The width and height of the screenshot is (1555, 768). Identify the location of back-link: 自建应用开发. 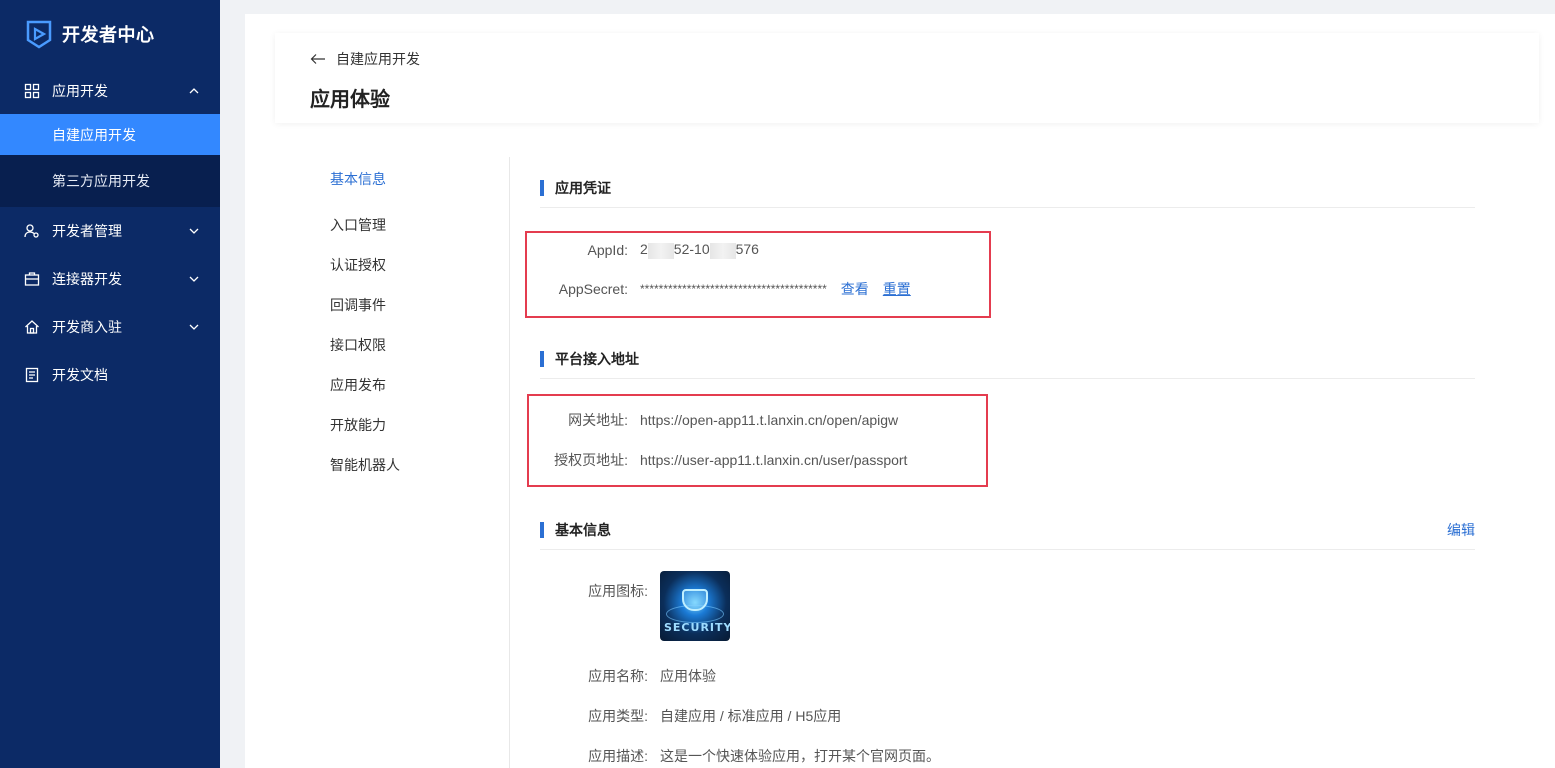
(365, 59).